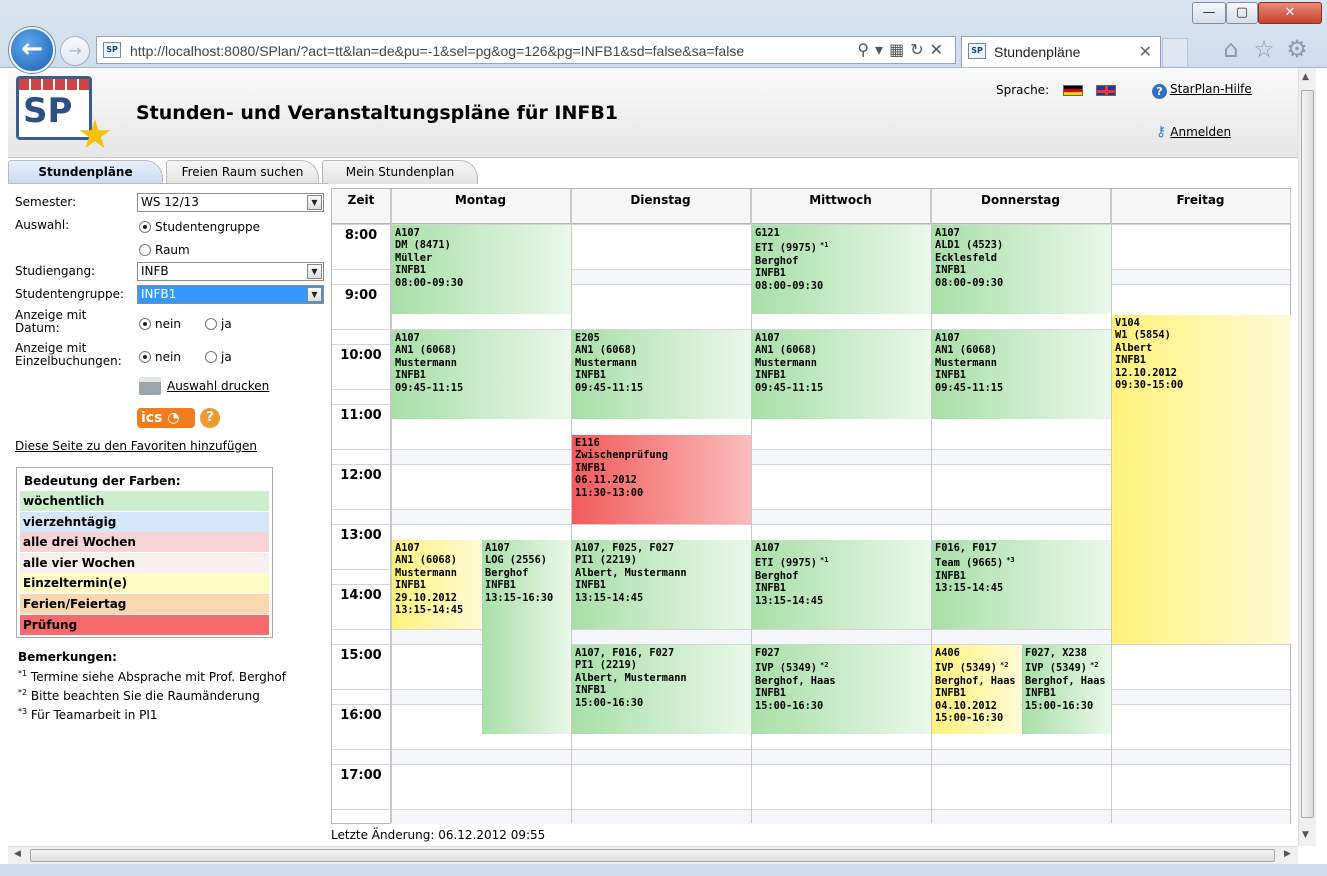 This screenshot has width=1327, height=876. I want to click on radio-raum: Raum, so click(164, 250).